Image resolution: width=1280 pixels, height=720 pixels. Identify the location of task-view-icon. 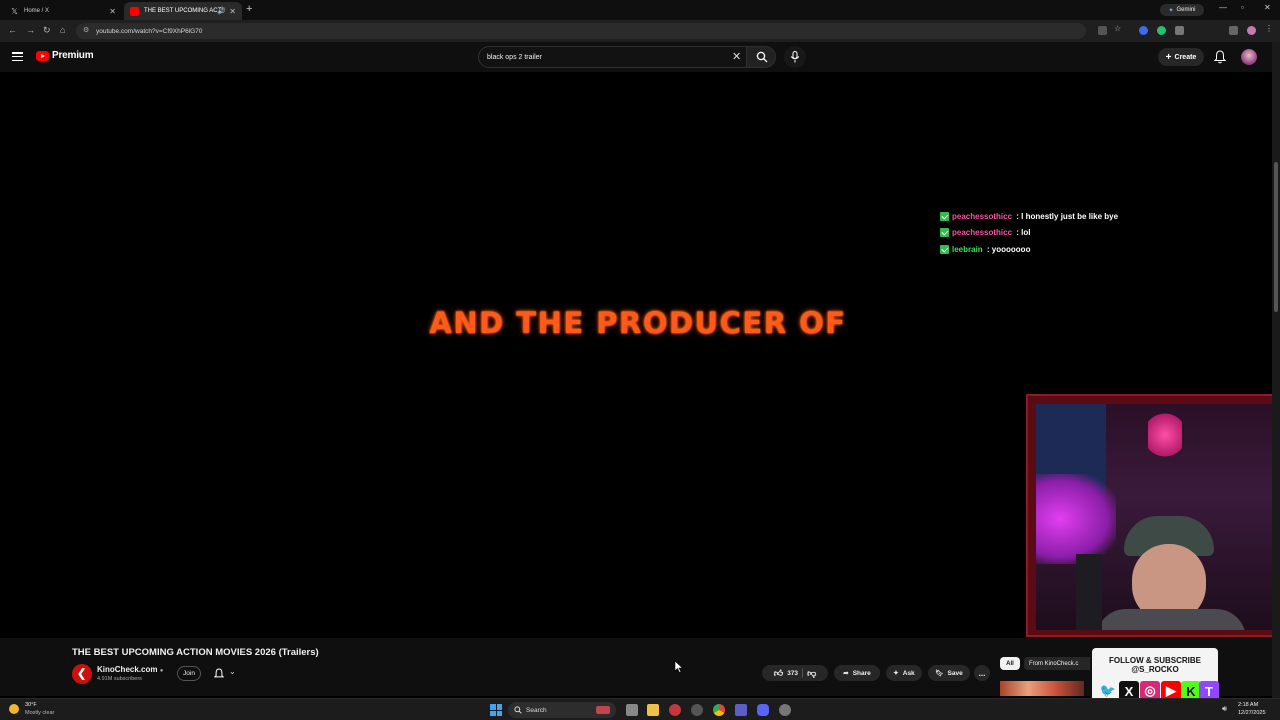
(632, 710).